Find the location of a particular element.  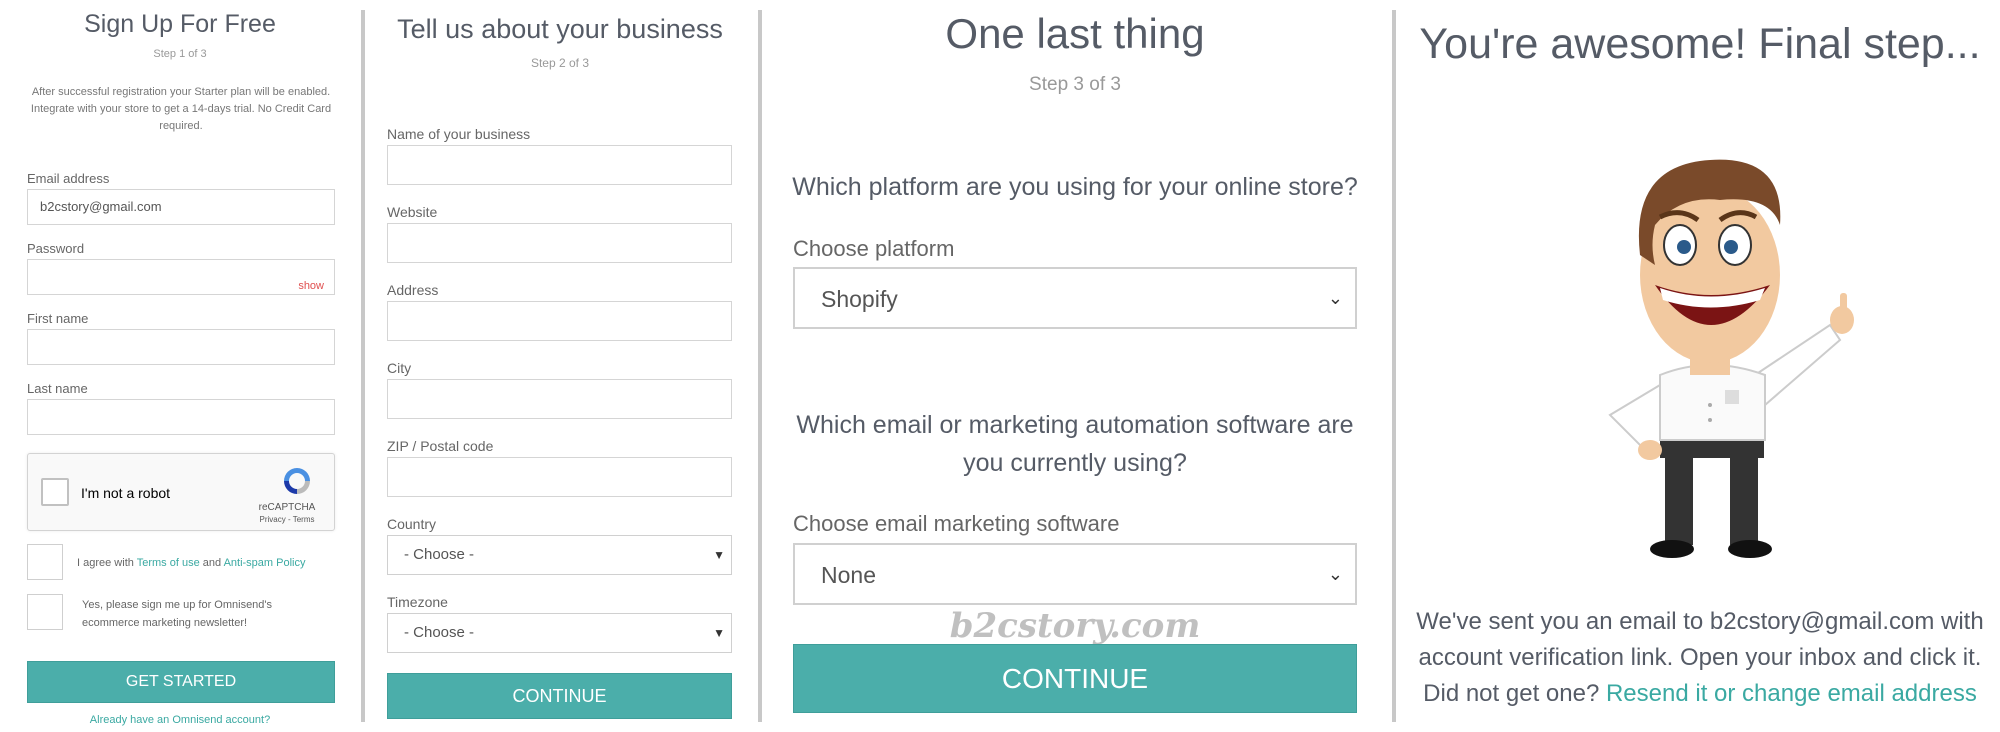

timezone-select: - Choose - ▼ is located at coordinates (559, 633).